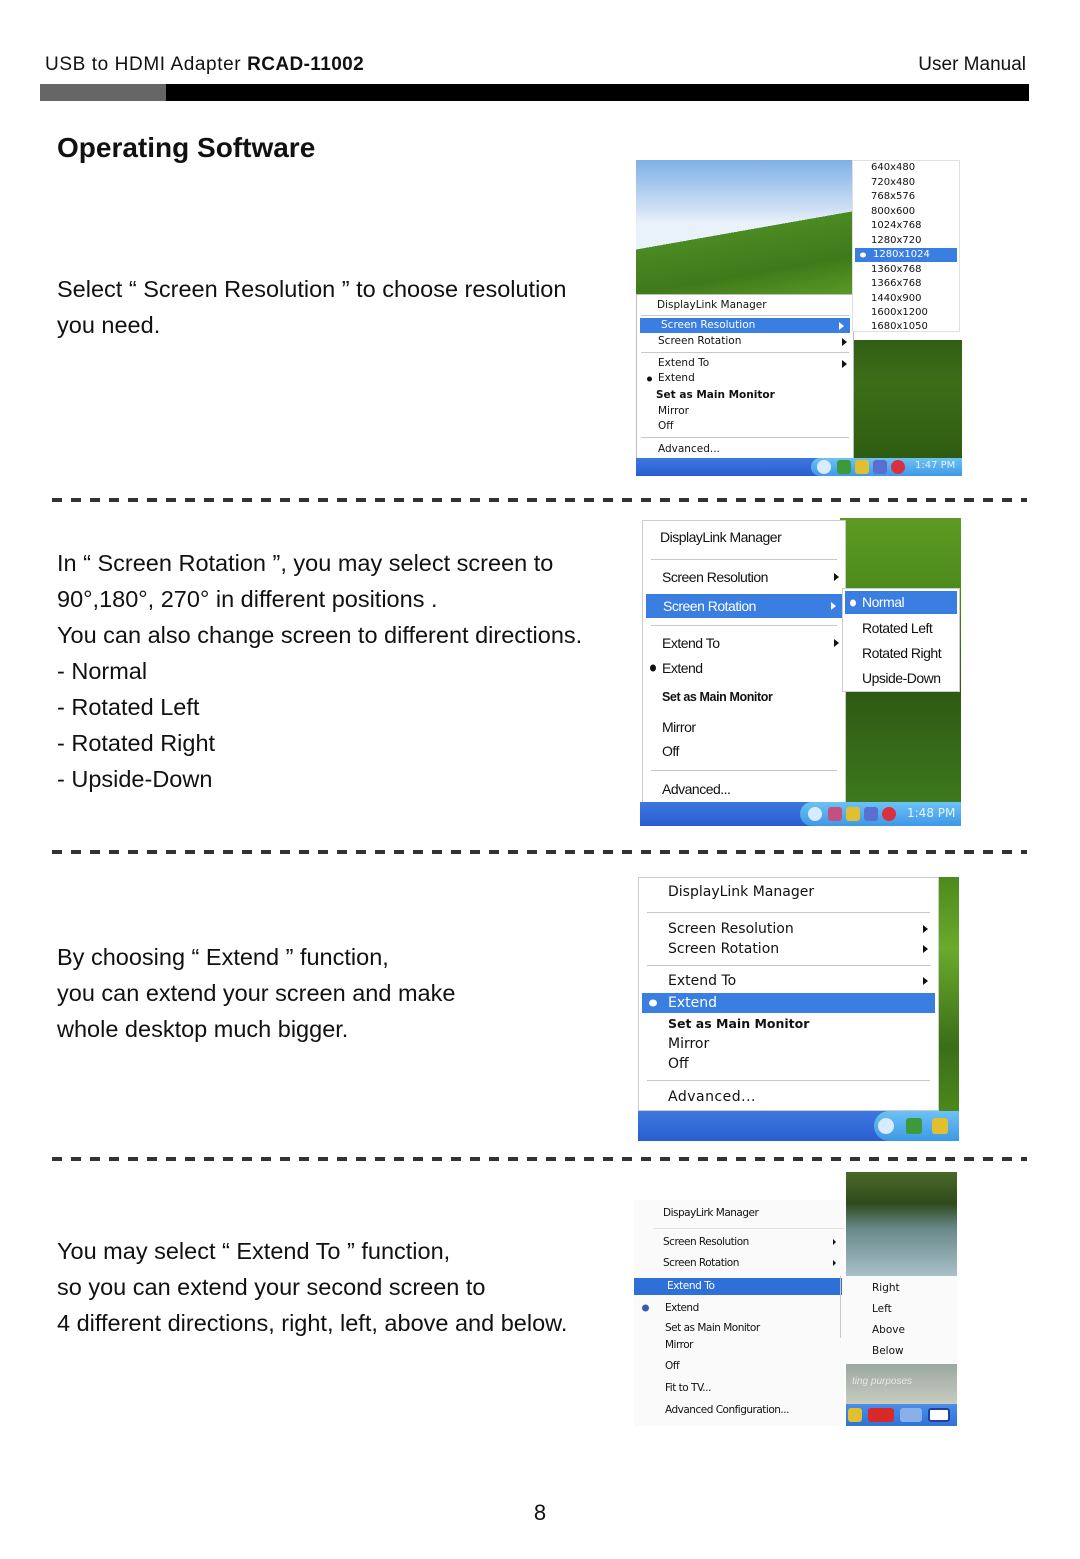 The image size is (1080, 1559). Describe the element at coordinates (899, 1288) in the screenshot. I see `direction-option: Right` at that location.